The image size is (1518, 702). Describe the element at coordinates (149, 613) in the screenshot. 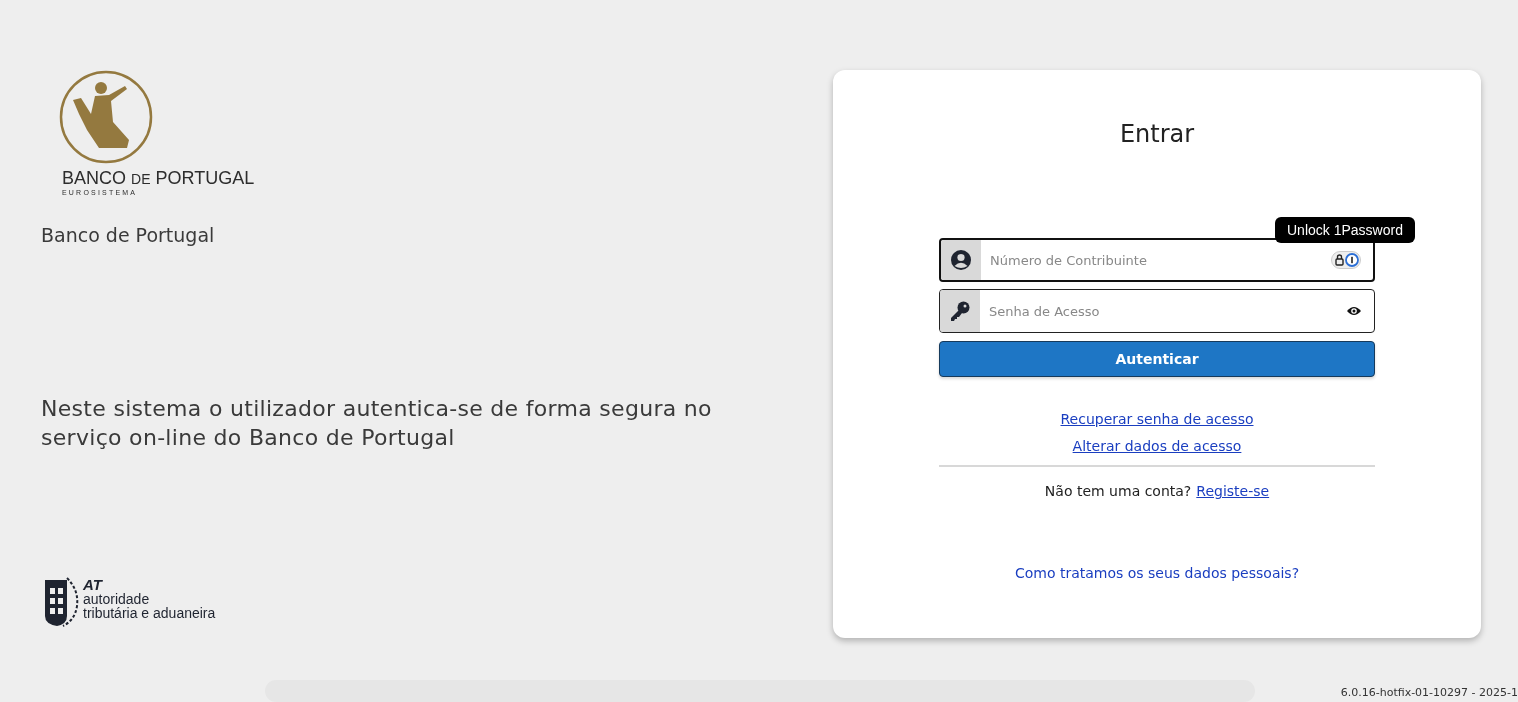

I see `logo-line: tributária e aduaneira` at that location.